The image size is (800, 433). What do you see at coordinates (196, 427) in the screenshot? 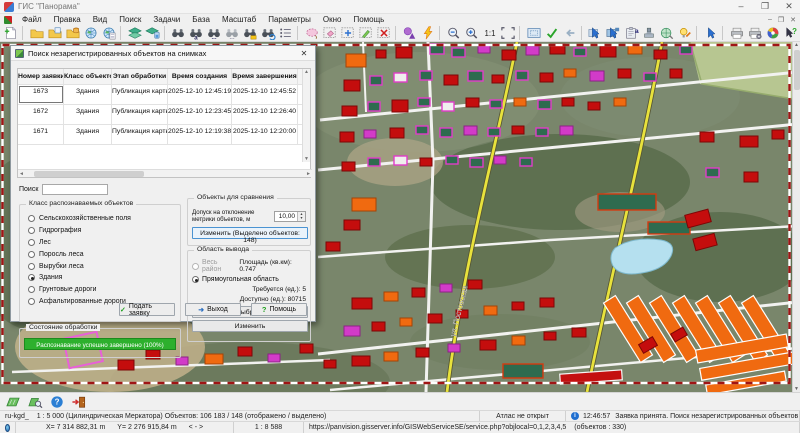
I see `nav-arrows: < - >` at bounding box center [196, 427].